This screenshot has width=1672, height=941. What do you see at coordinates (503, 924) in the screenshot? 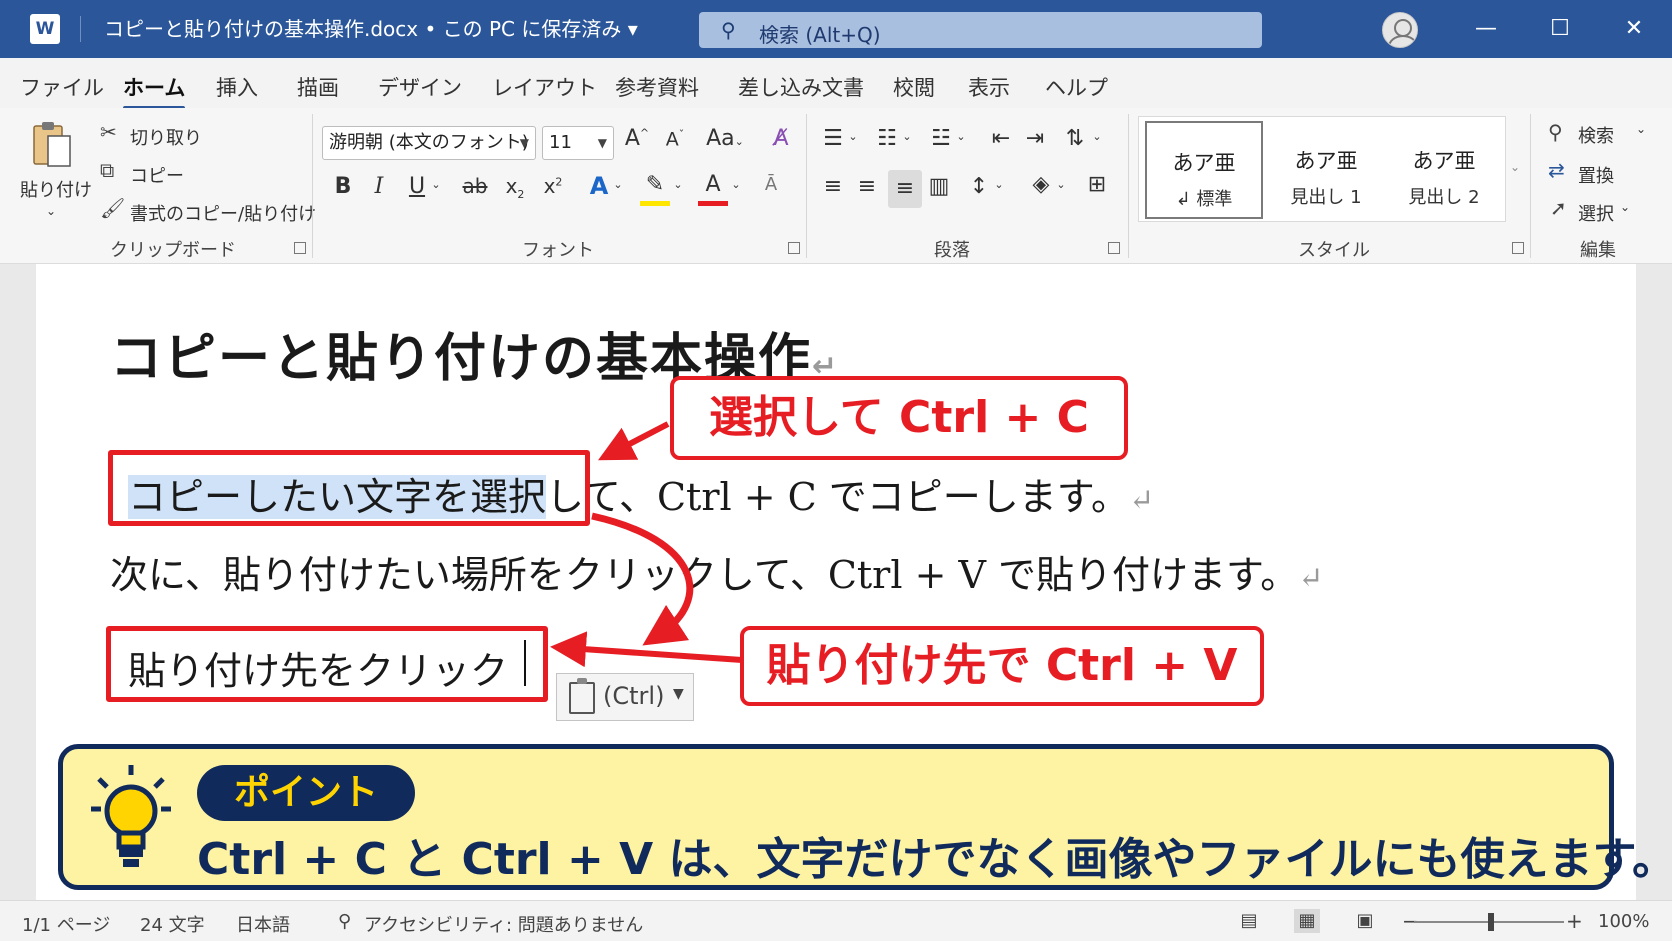
I see `accessibility-status: アクセシビリティ: 問題ありません` at bounding box center [503, 924].